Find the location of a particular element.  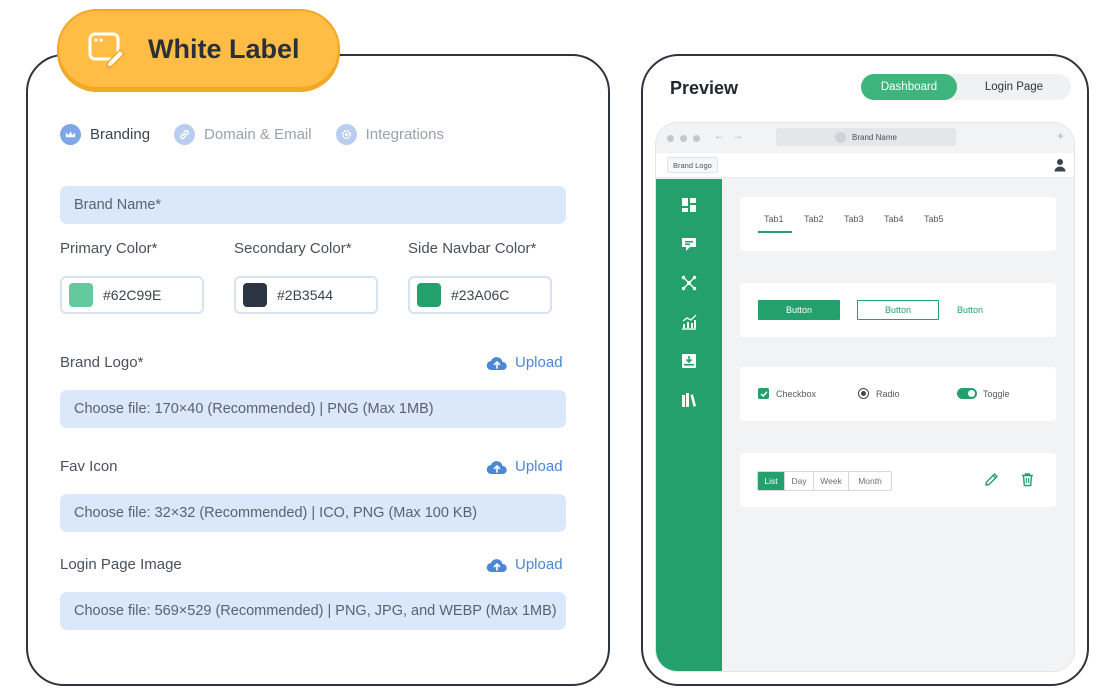

preview-side-navbar is located at coordinates (689, 425).